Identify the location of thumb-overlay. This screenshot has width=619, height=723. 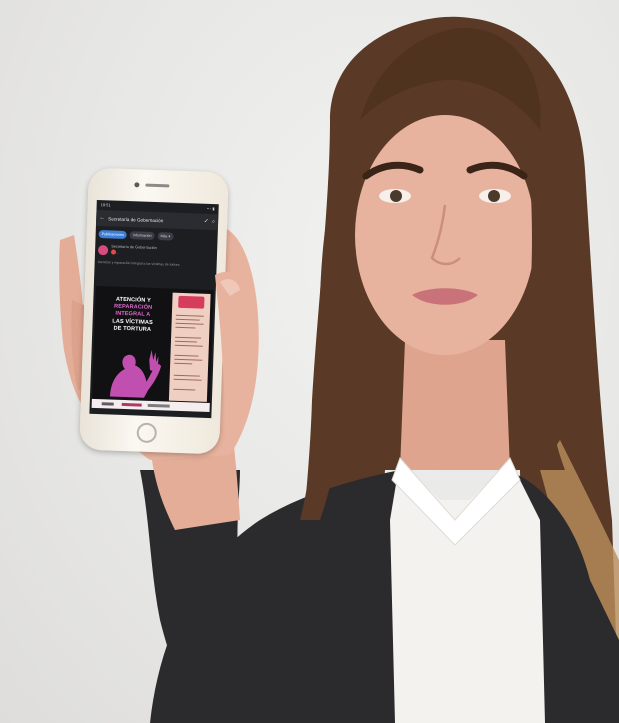
(232, 348).